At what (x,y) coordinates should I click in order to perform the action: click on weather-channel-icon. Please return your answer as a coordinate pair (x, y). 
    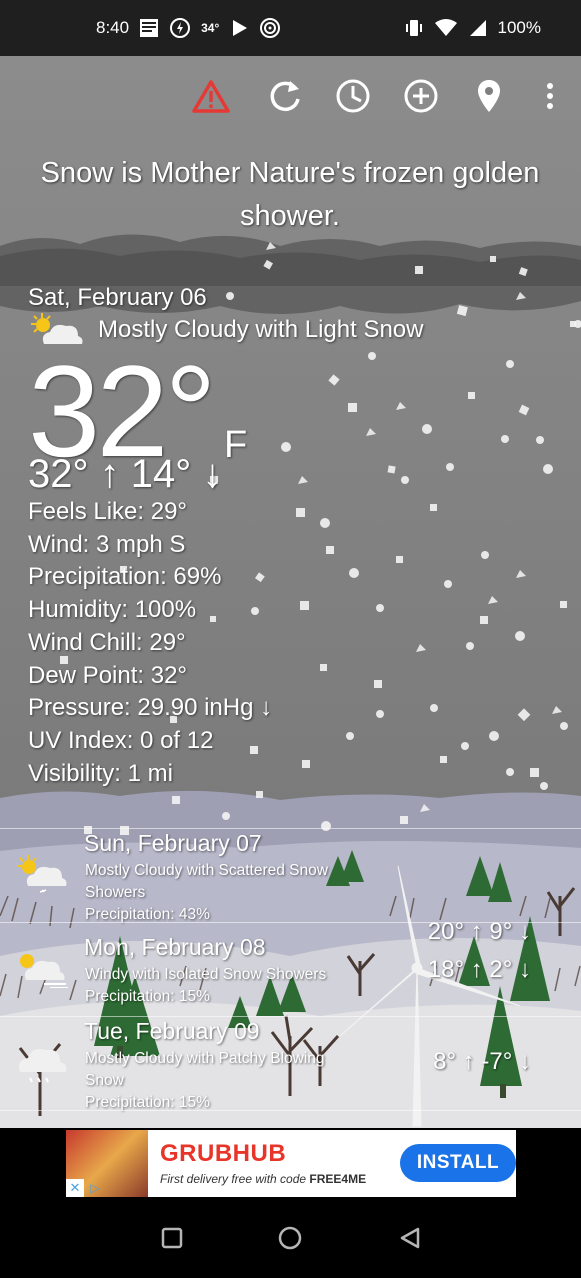
    Looking at the image, I should click on (149, 28).